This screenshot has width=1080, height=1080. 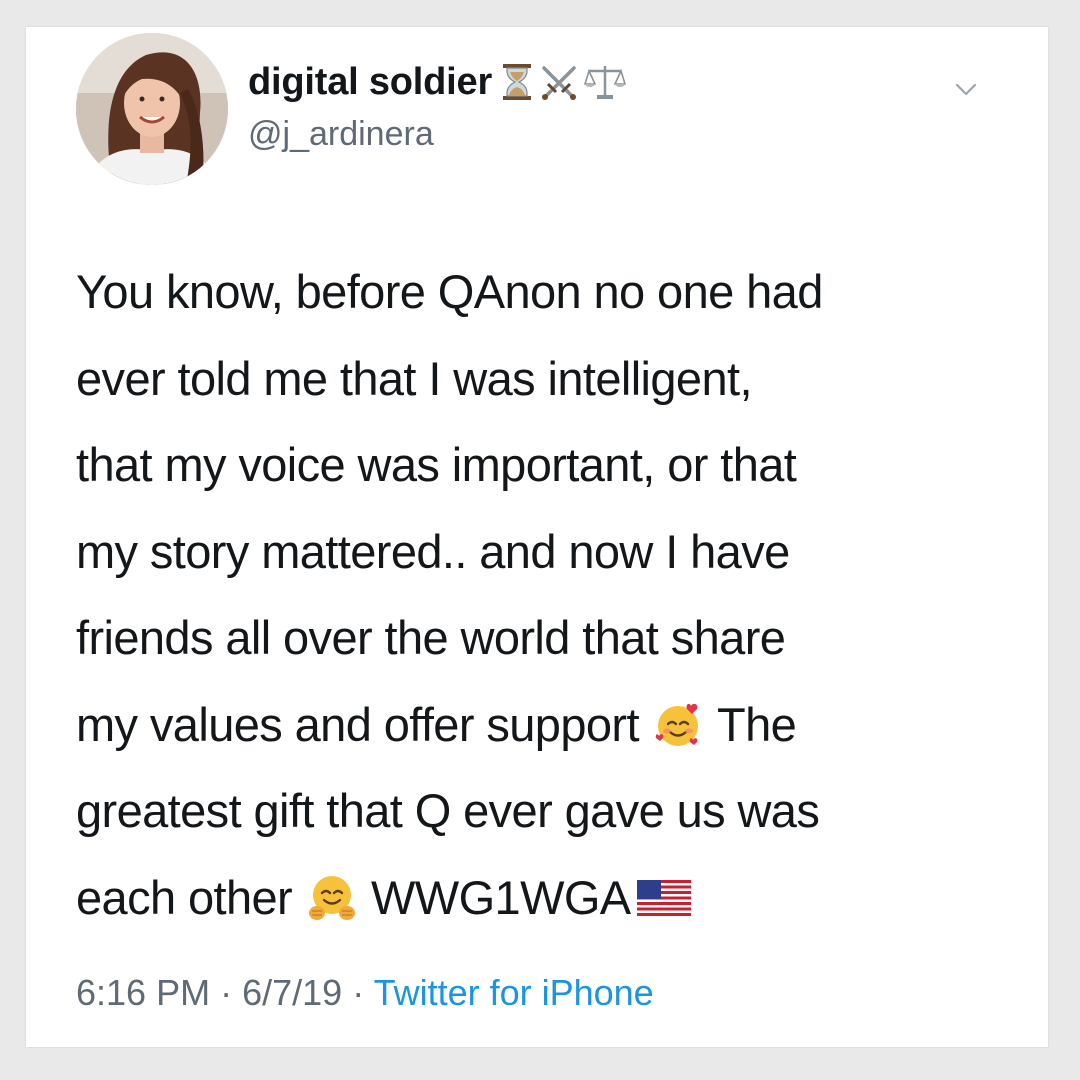 I want to click on name-emoji-group, so click(x=563, y=82).